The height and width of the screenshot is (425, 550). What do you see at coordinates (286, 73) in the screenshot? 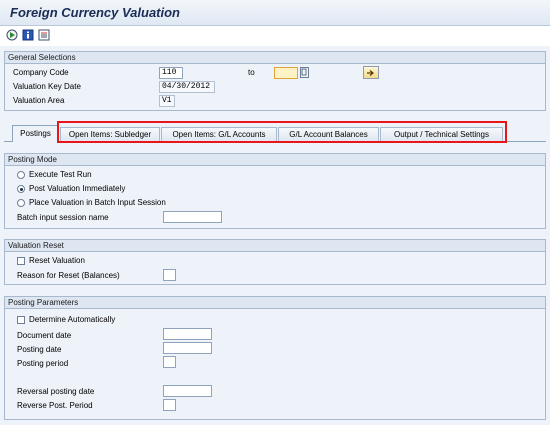
I see `company-code-to-field` at bounding box center [286, 73].